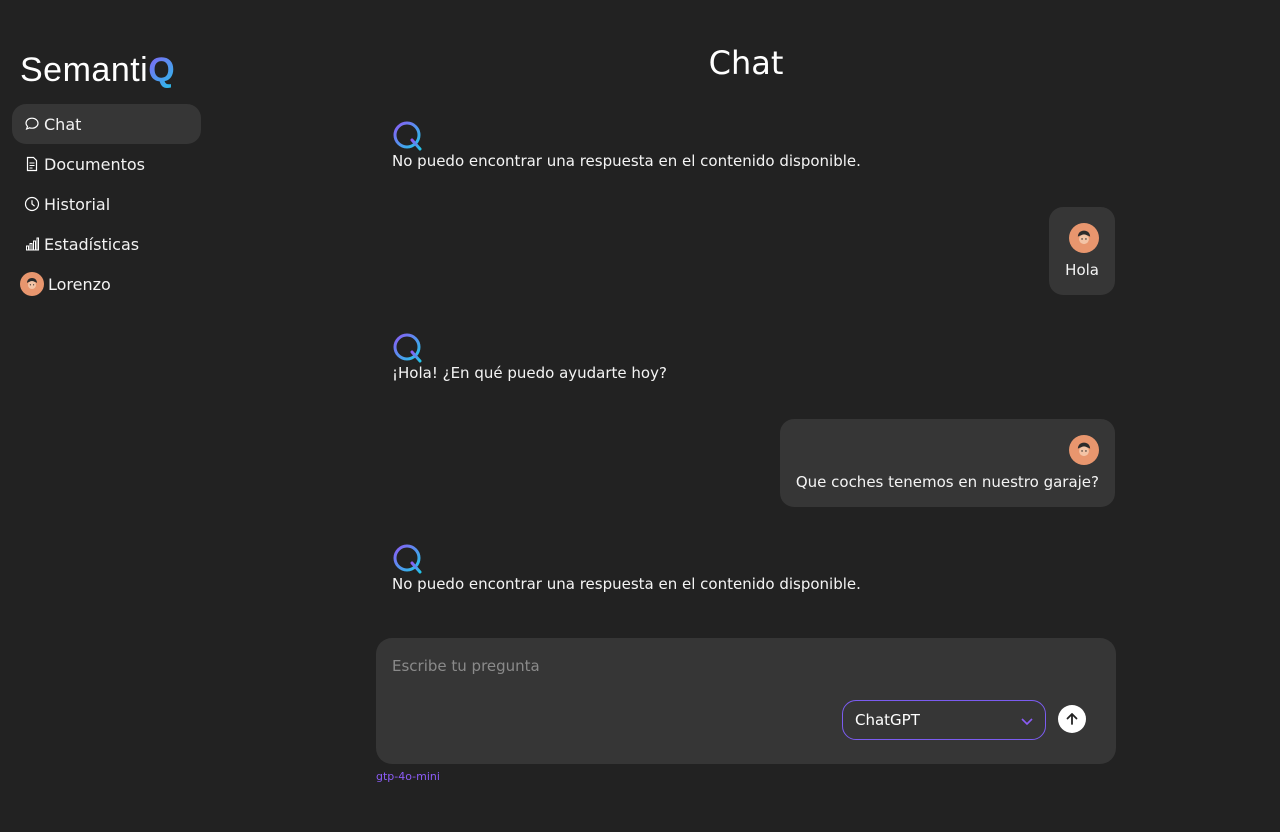  What do you see at coordinates (79, 284) in the screenshot?
I see `sidebar-item-label: Lorenzo` at bounding box center [79, 284].